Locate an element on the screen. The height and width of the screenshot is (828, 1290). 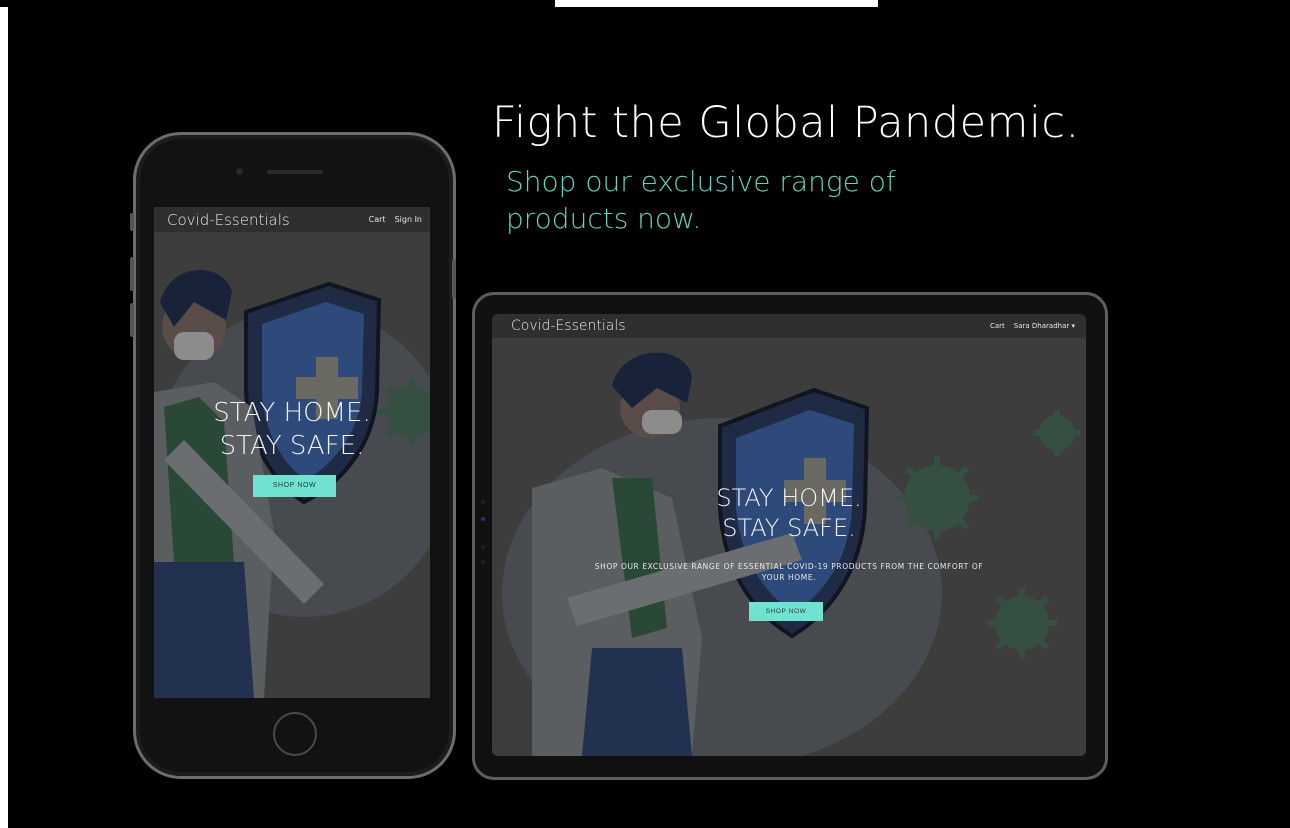
tablet-user-name: Sara Dharadhar is located at coordinates (1041, 326).